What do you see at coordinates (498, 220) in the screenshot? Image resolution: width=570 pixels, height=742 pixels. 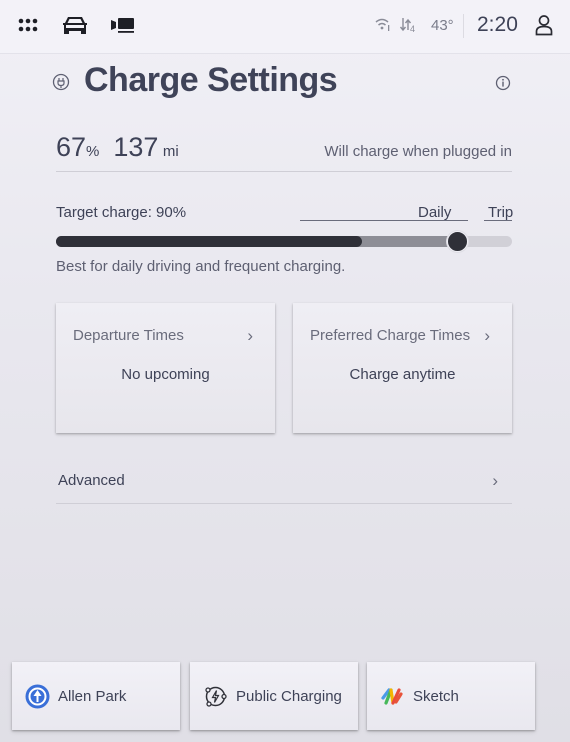 I see `trip-range-line` at bounding box center [498, 220].